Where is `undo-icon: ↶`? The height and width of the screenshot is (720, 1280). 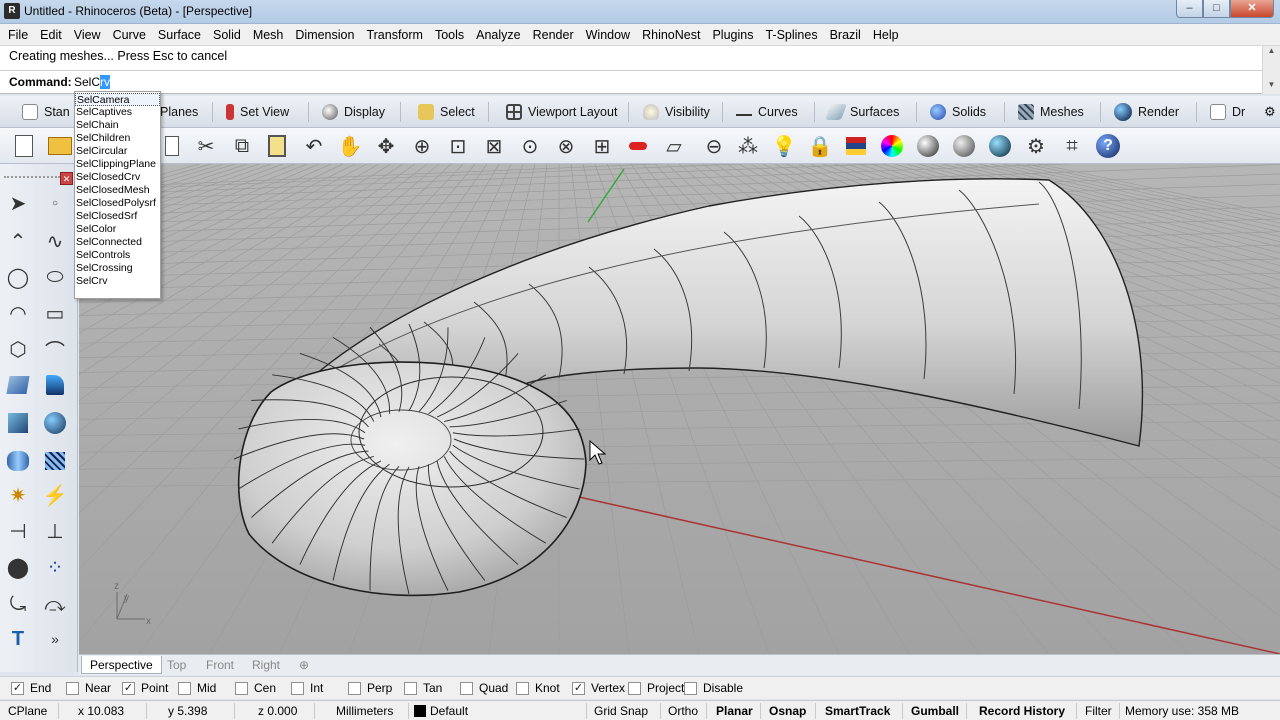
undo-icon: ↶ is located at coordinates (314, 146).